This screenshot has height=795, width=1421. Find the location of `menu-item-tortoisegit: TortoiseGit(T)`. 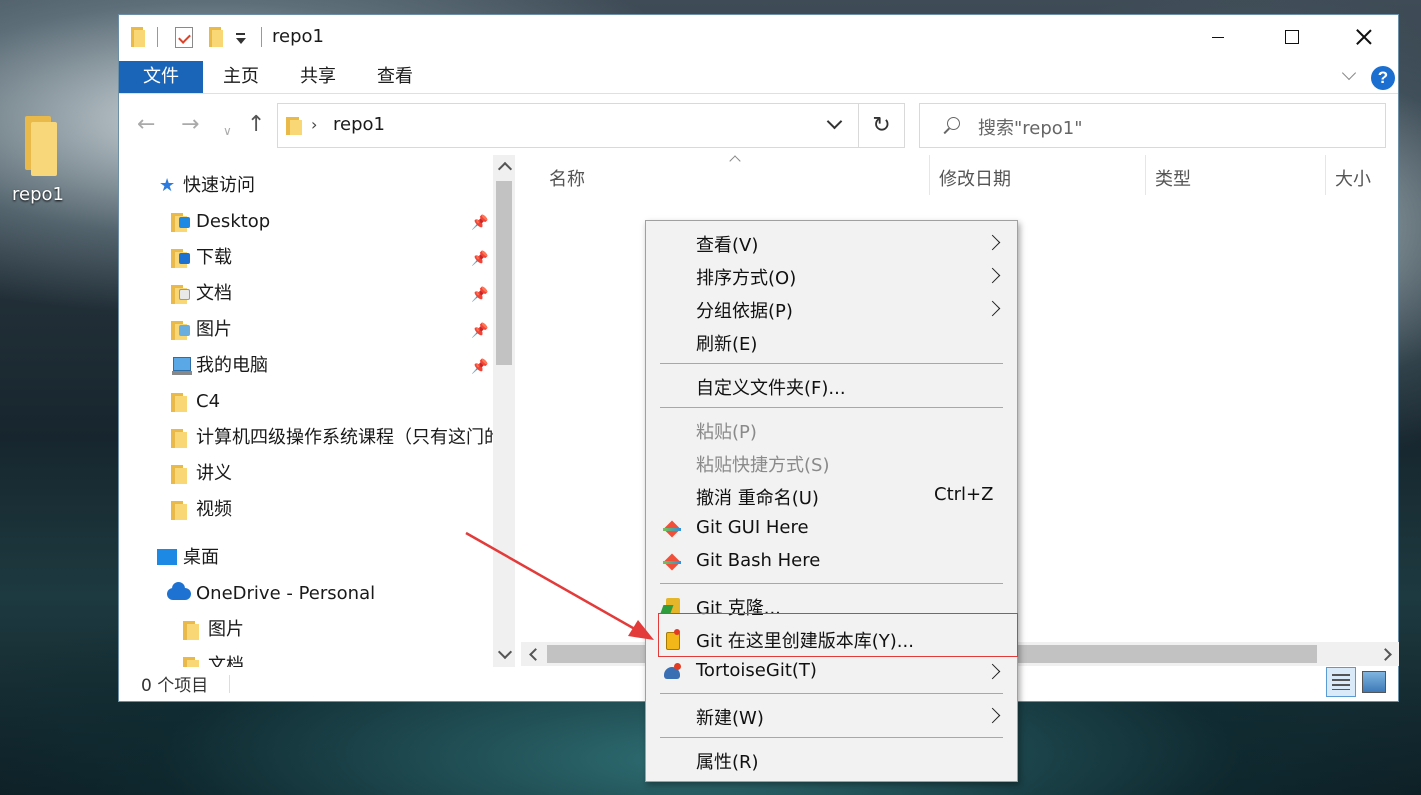

menu-item-tortoisegit: TortoiseGit(T) is located at coordinates (831, 671).